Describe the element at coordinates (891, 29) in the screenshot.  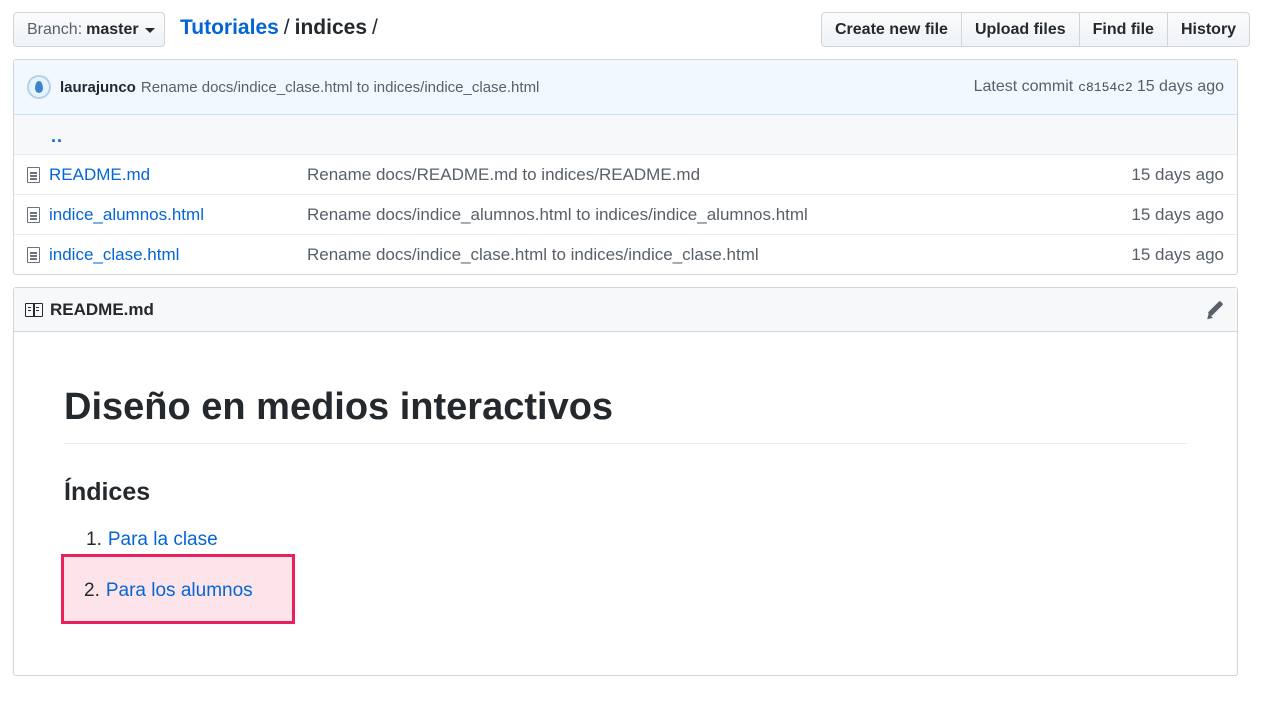
I see `create-new-file-button: Create new file` at that location.